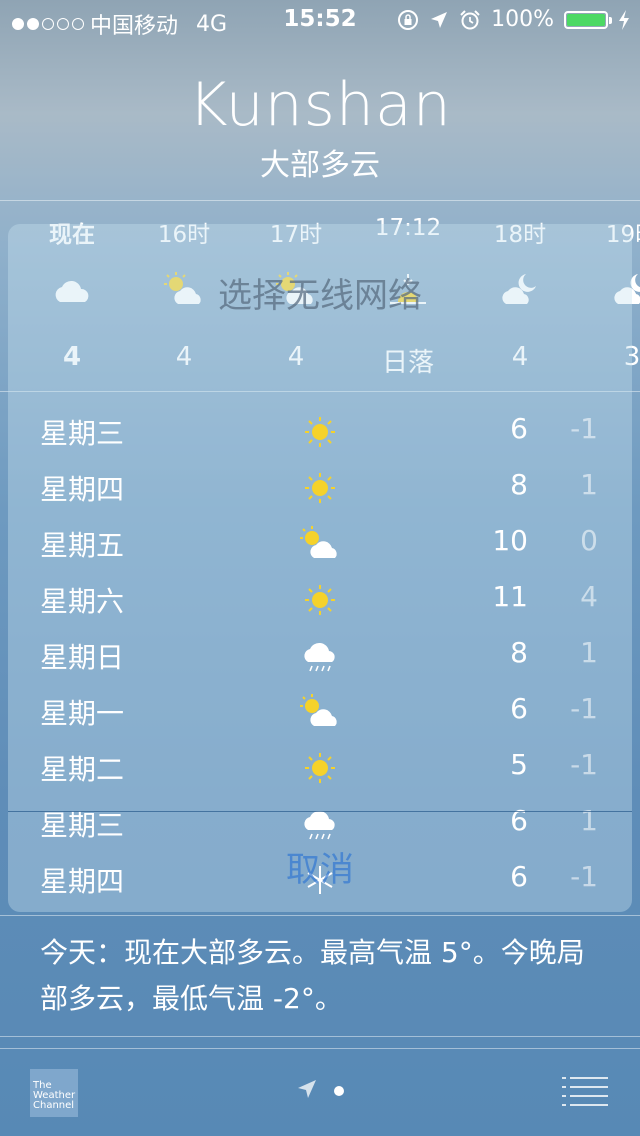 This screenshot has width=640, height=1136. I want to click on day-name: 星期四, so click(82, 489).